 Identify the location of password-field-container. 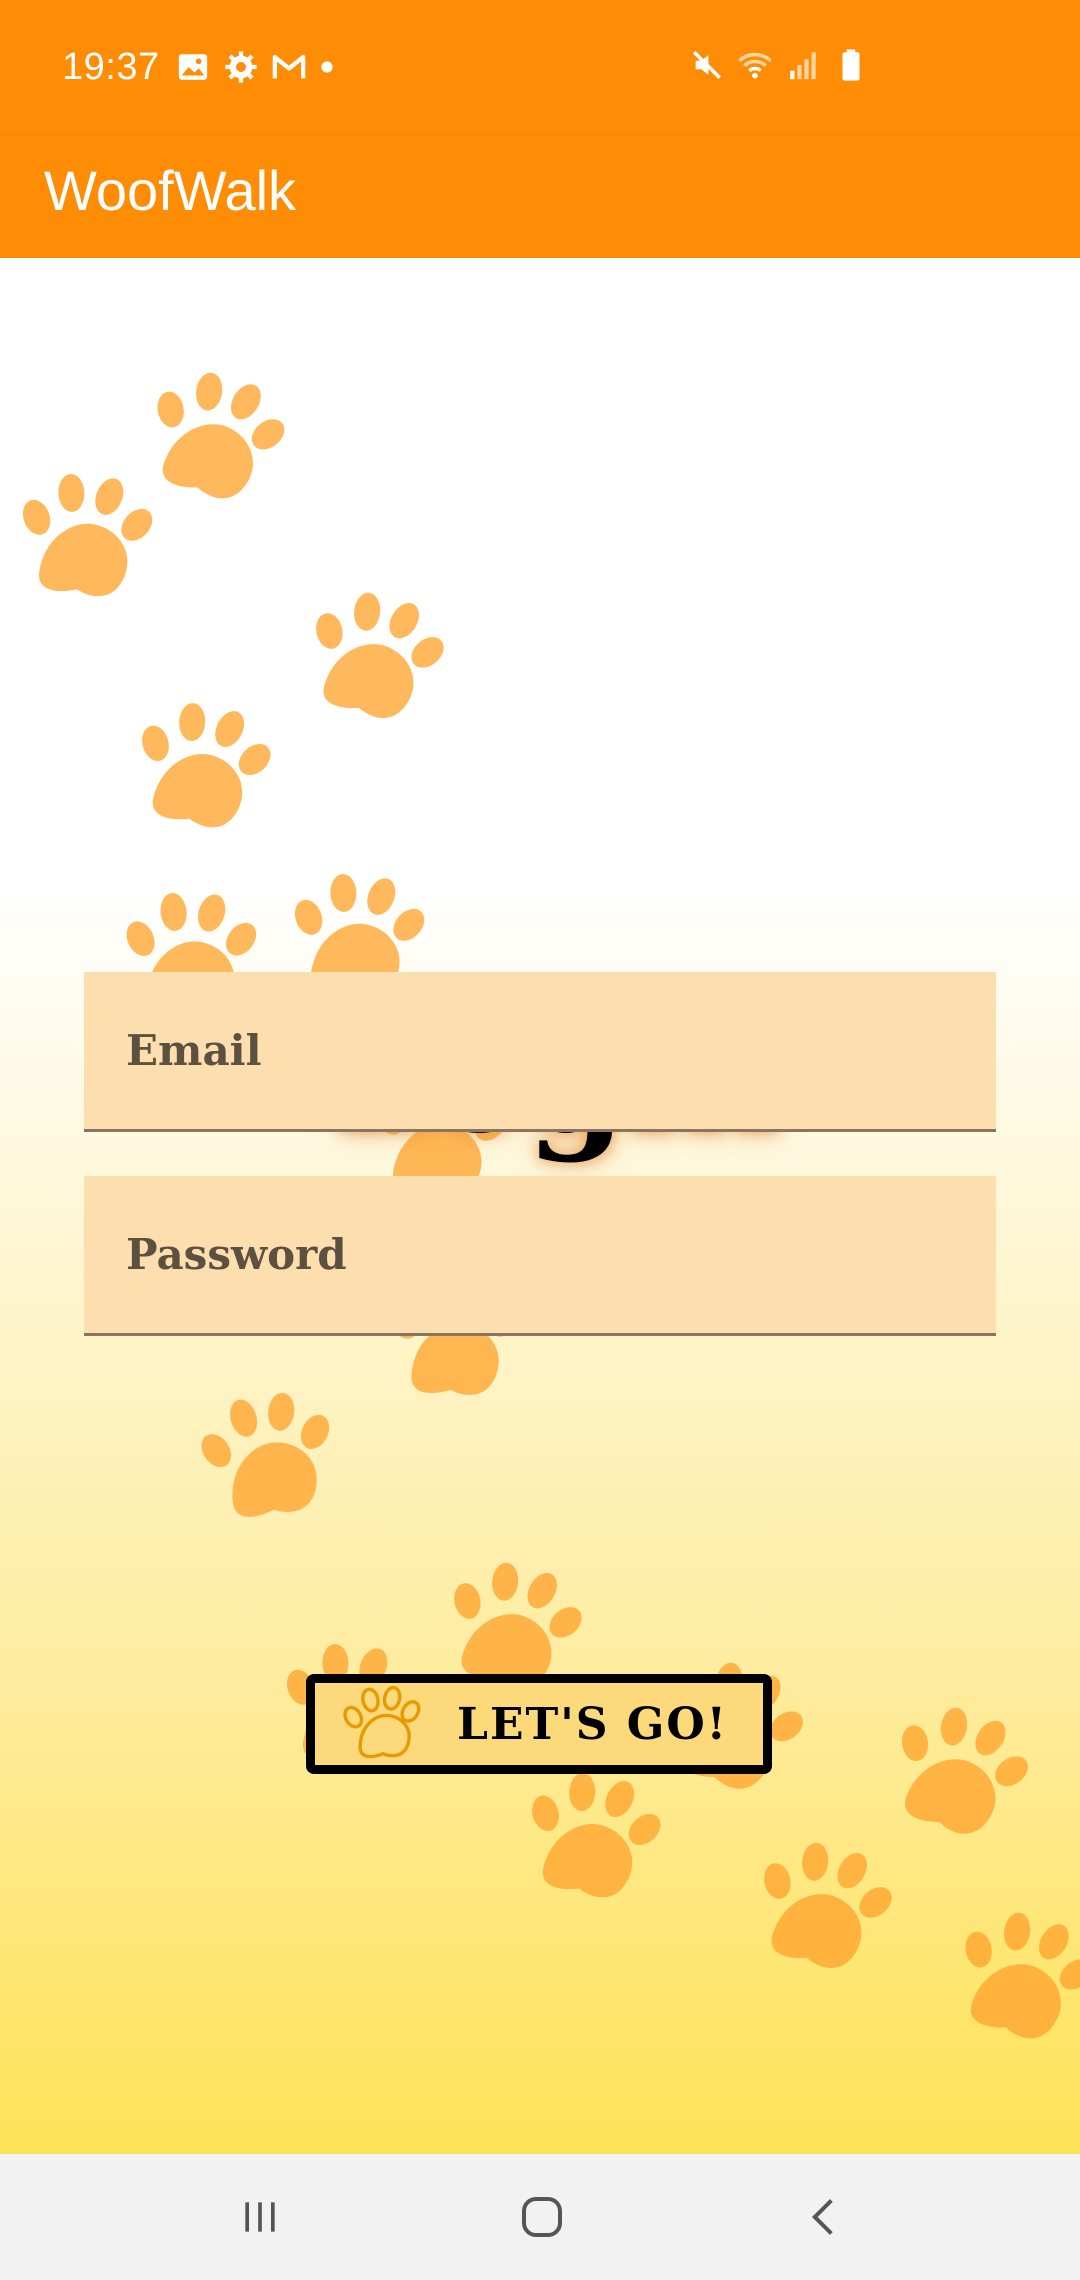
(540, 1256).